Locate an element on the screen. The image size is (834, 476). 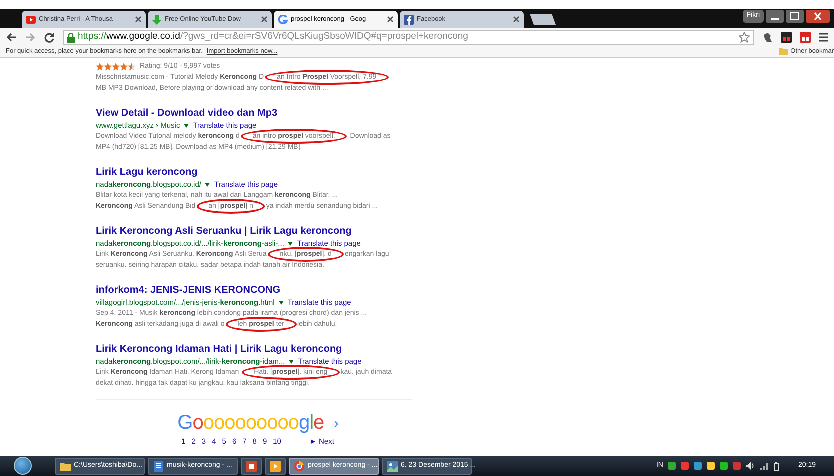
presentation-icon is located at coordinates (251, 466).